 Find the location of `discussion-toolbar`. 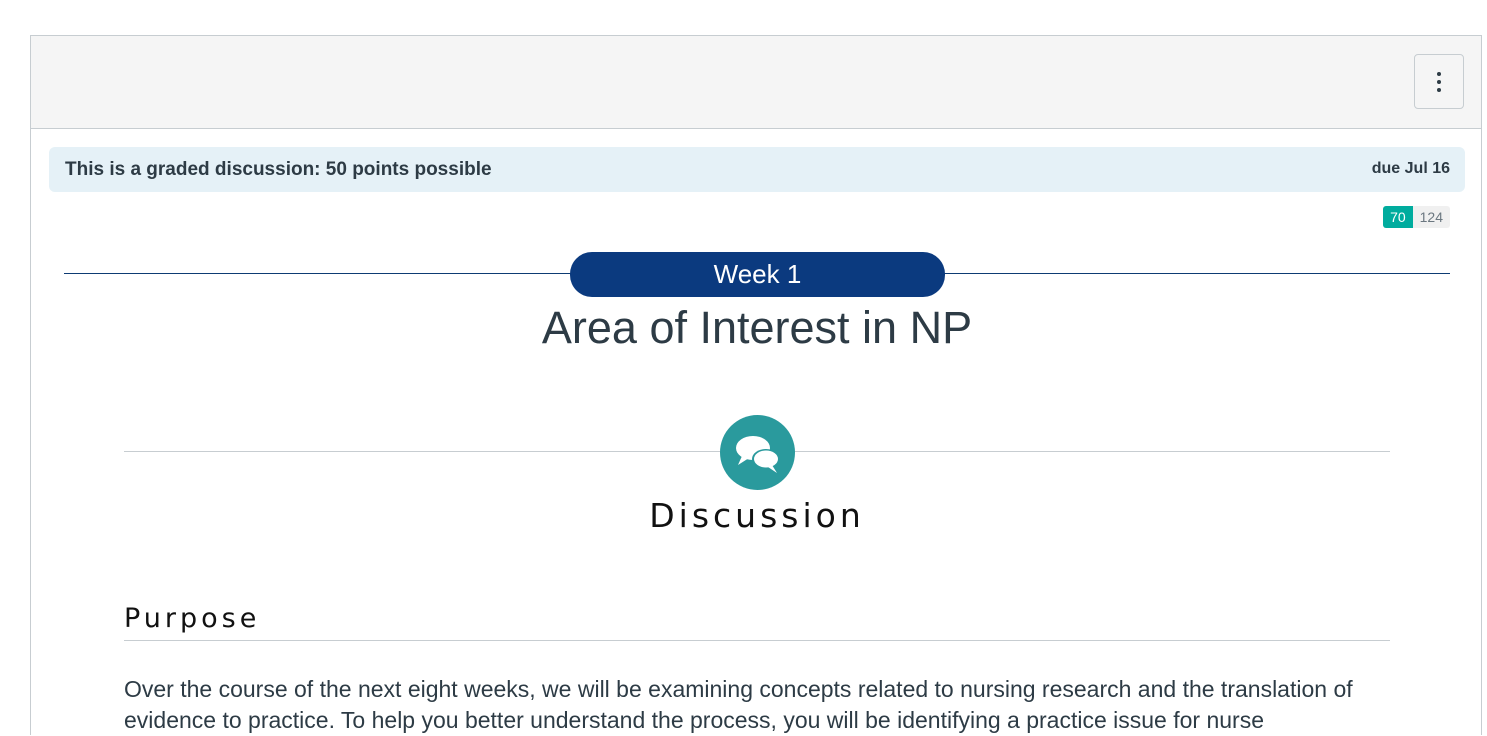

discussion-toolbar is located at coordinates (756, 82).